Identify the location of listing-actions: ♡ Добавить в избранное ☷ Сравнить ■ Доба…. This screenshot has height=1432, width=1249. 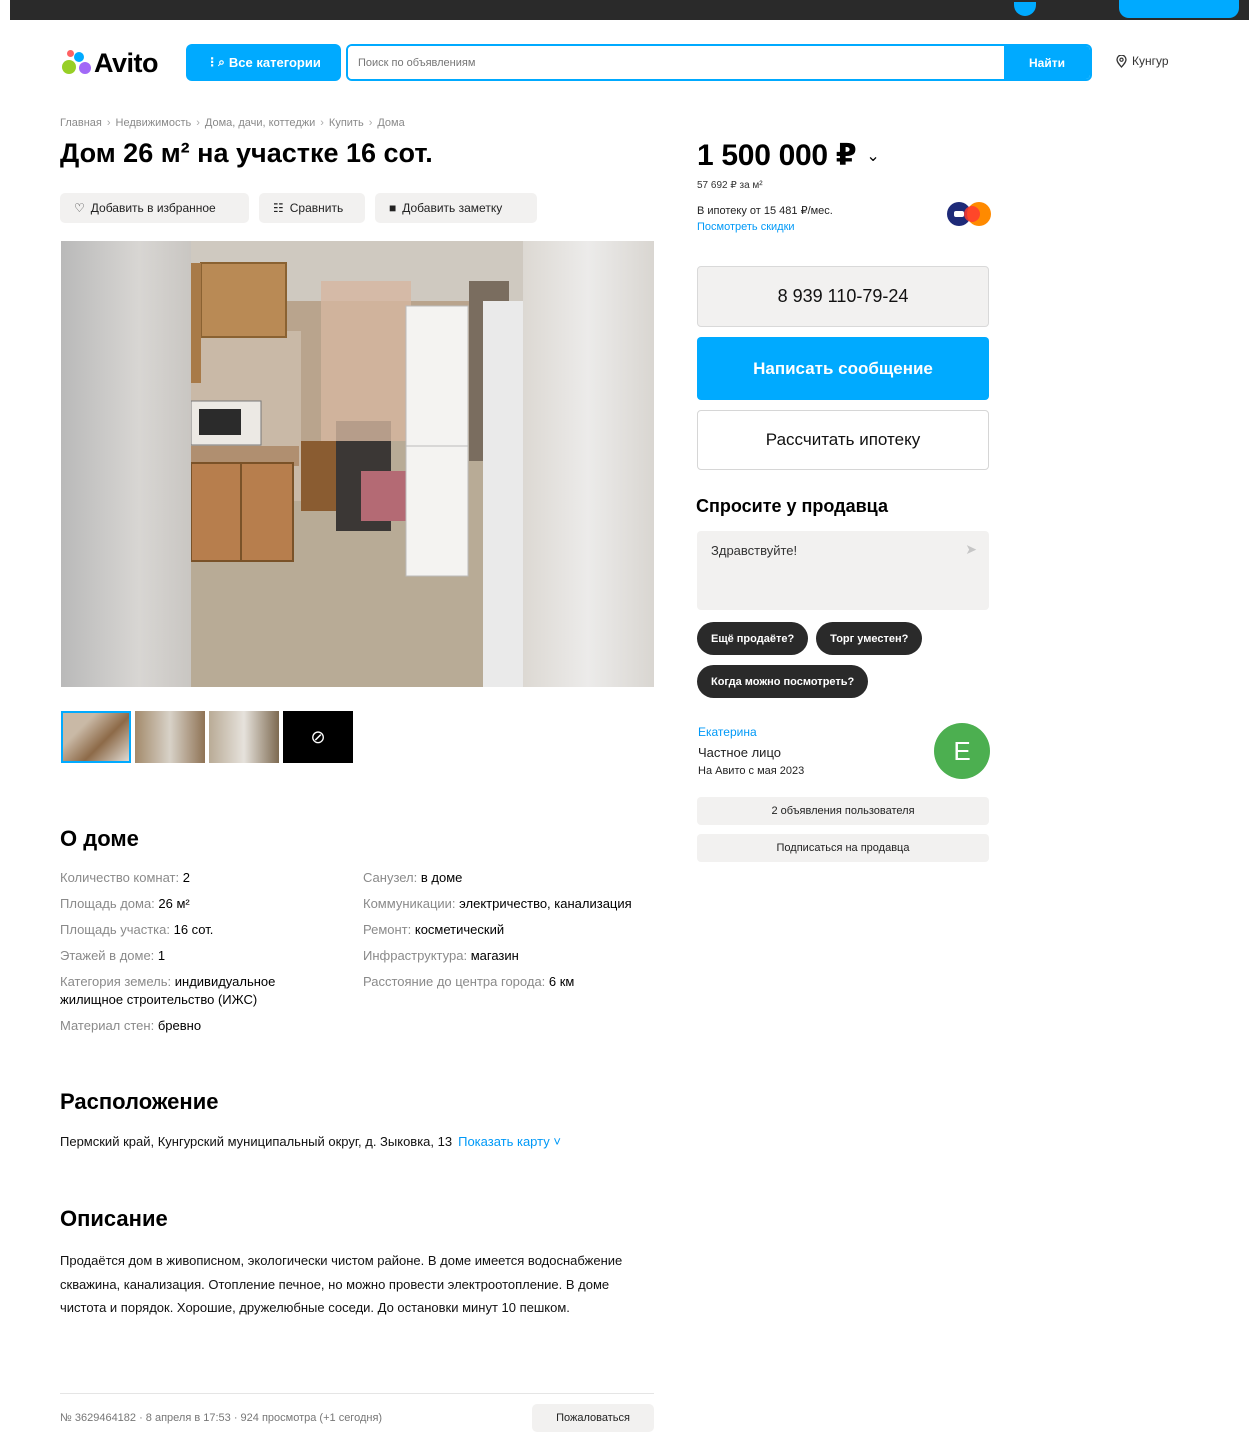
(298, 208).